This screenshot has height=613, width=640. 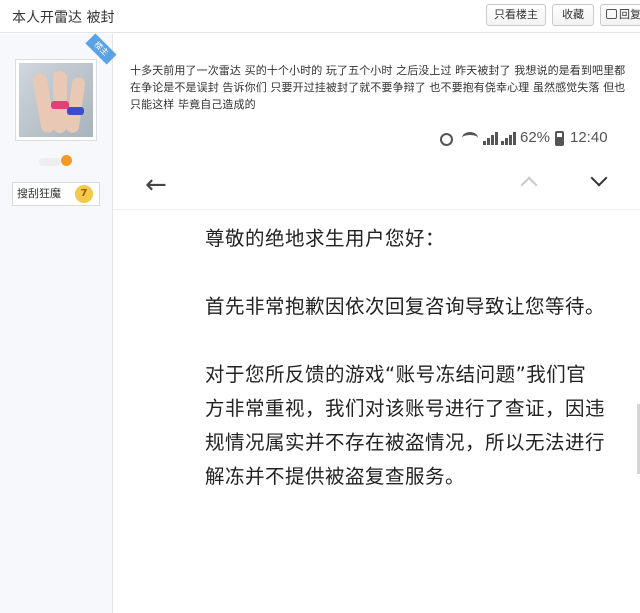 I want to click on chevron-up-icon, so click(x=529, y=183).